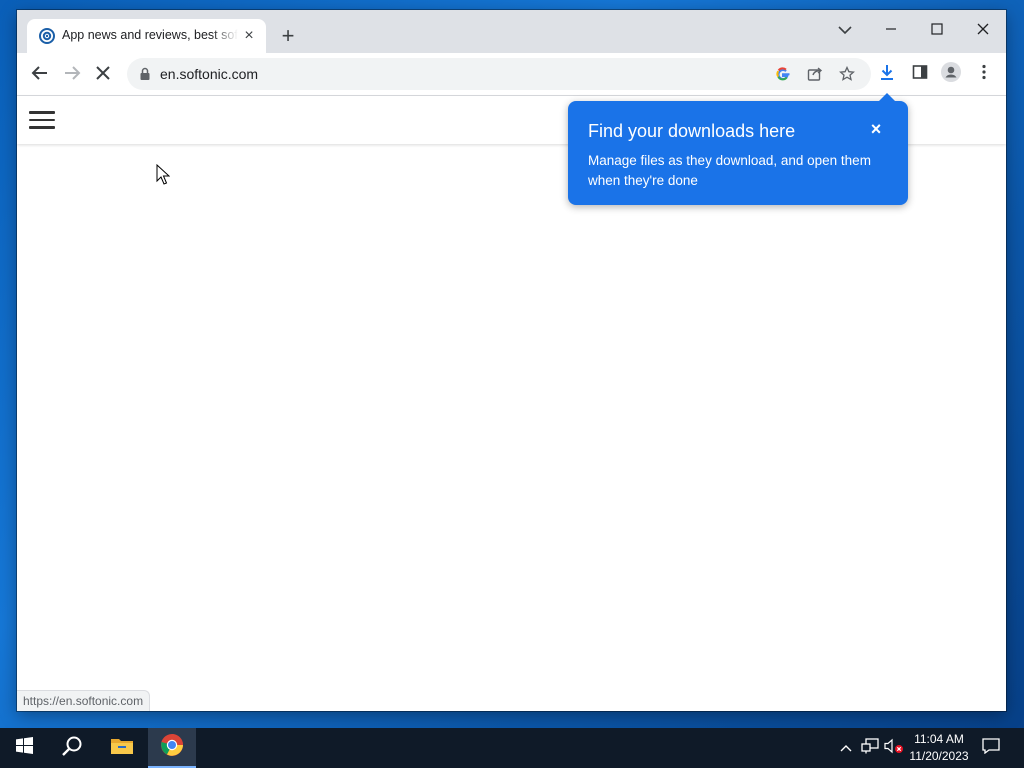 This screenshot has width=1024, height=768. I want to click on action-center-button, so click(991, 748).